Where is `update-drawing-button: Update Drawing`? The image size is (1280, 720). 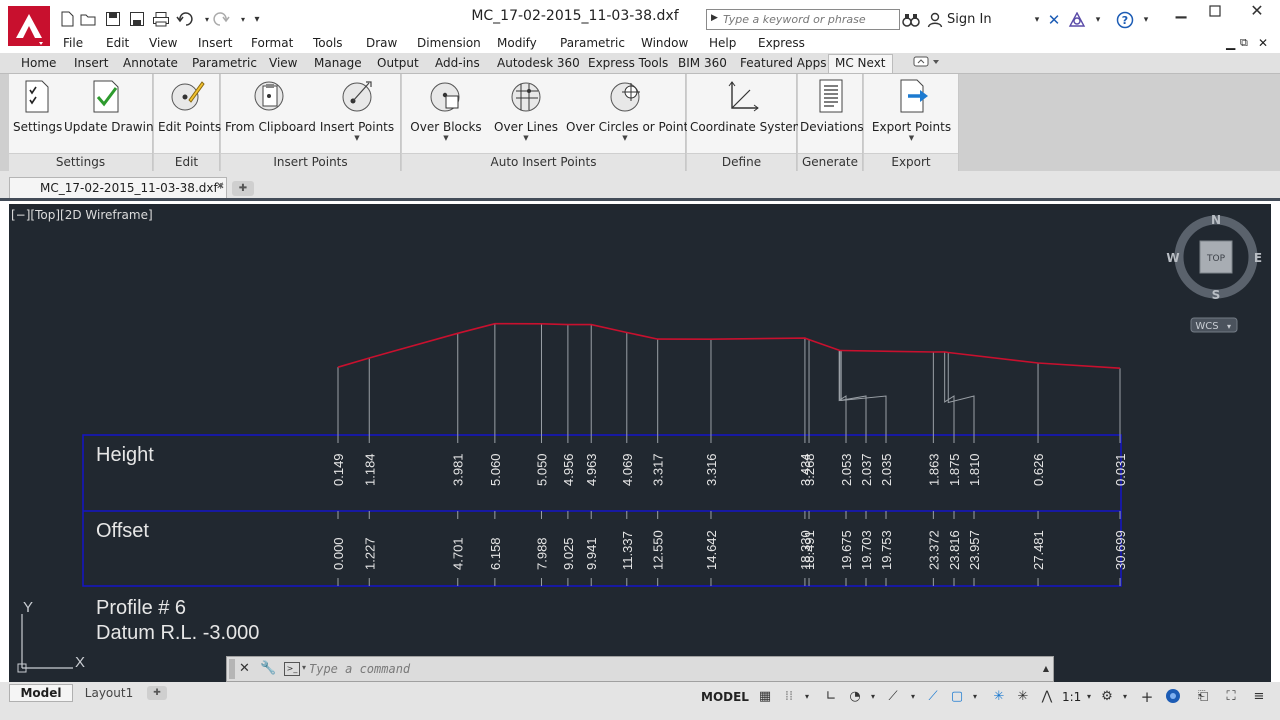 update-drawing-button: Update Drawing is located at coordinates (112, 106).